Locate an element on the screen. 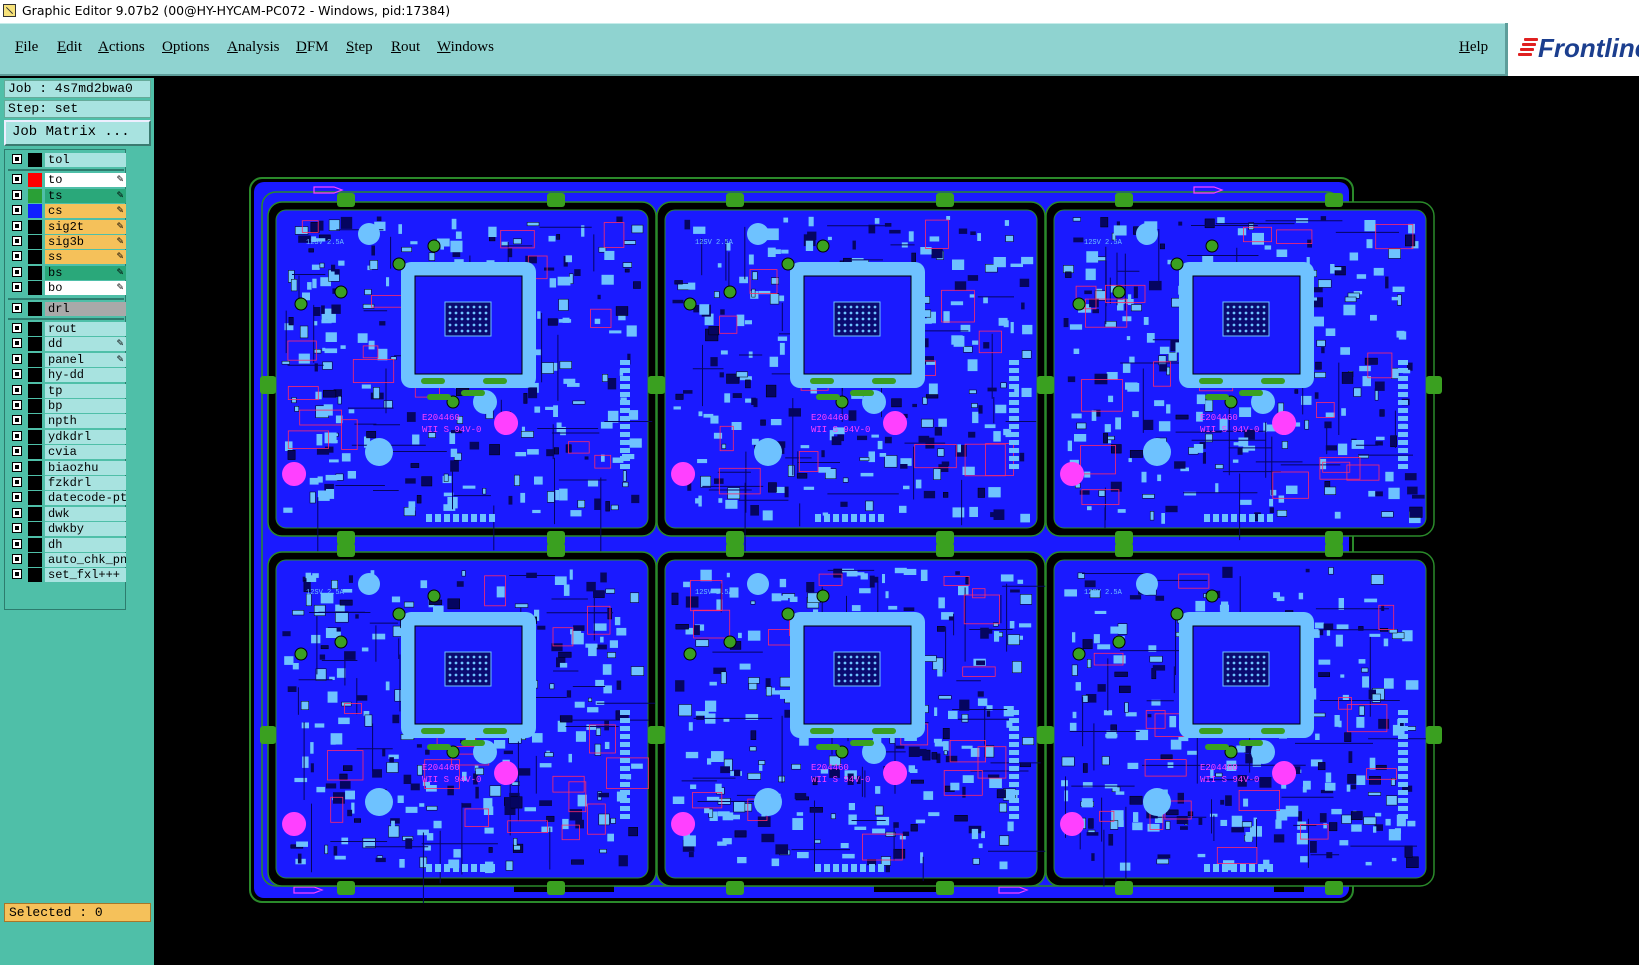 The image size is (1639, 965). layer-row-datecode-pt: datecode-pt is located at coordinates (67, 498).